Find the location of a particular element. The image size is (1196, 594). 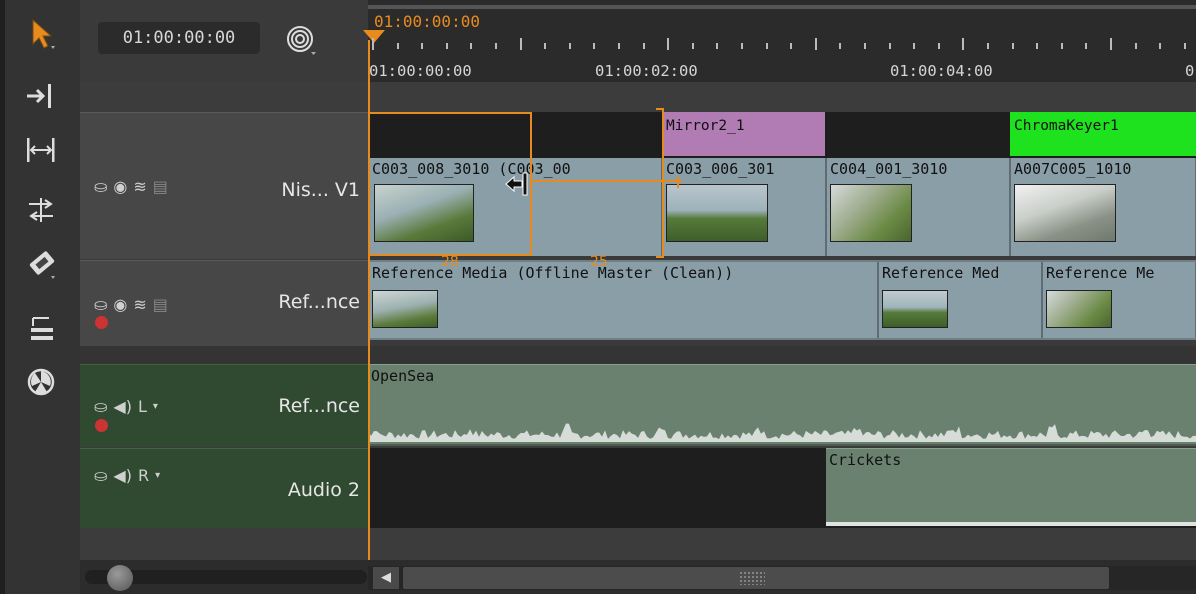

track-name-v1: Nis... V1 is located at coordinates (320, 190).